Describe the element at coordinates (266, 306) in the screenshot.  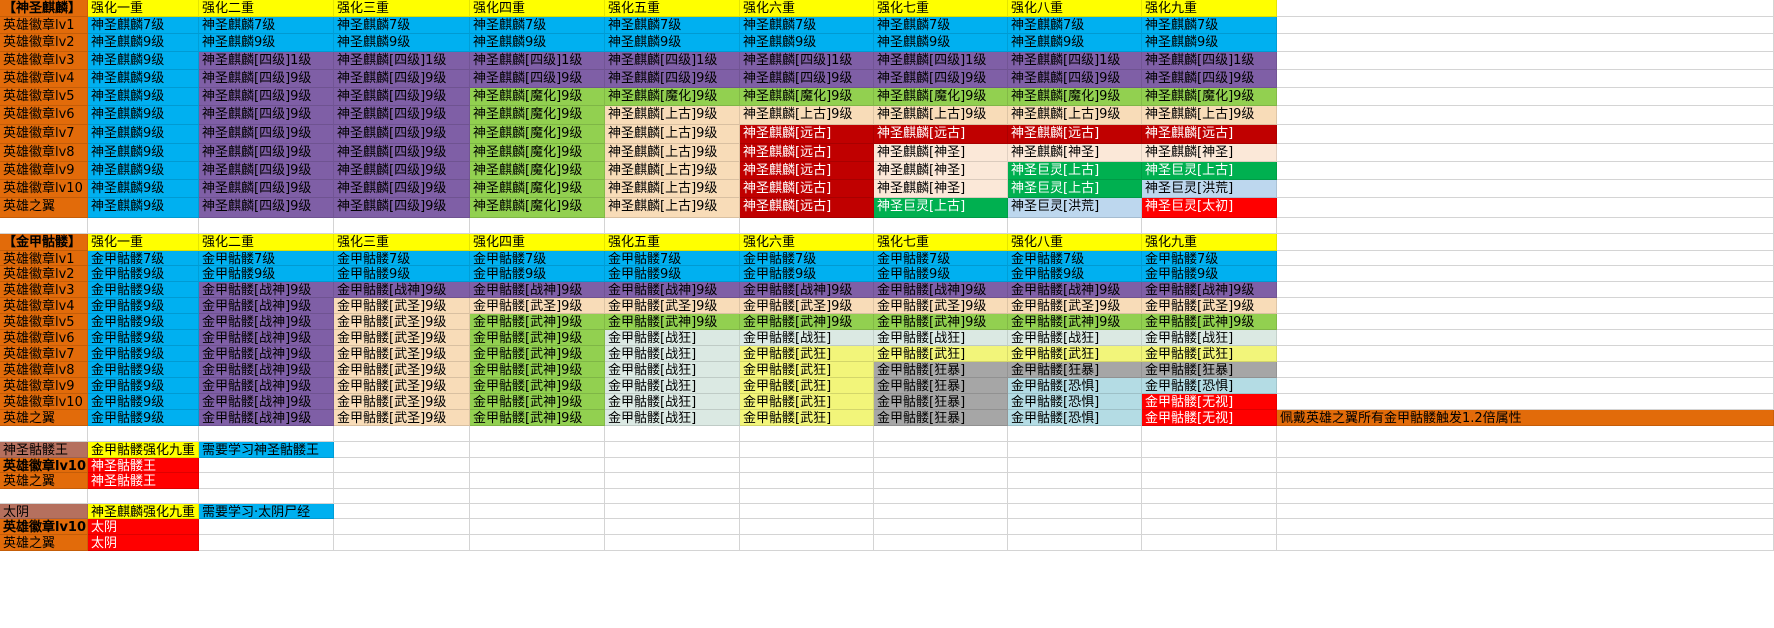
I see `cell-r17-c2: 金甲骷髅[战神]9级` at that location.